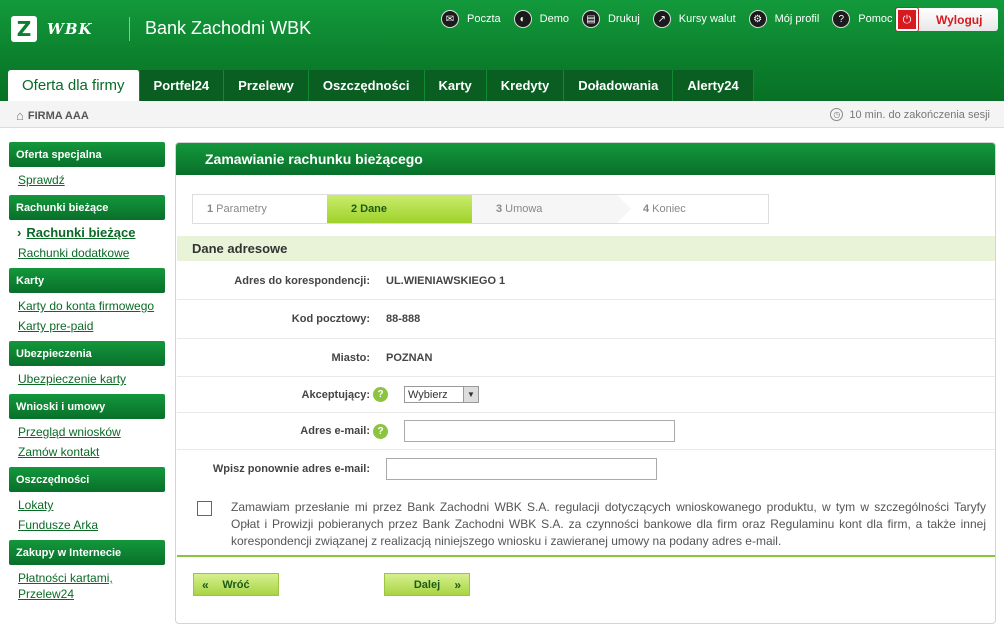  Describe the element at coordinates (541, 19) in the screenshot. I see `top-link-demo: ◐ Demo` at that location.